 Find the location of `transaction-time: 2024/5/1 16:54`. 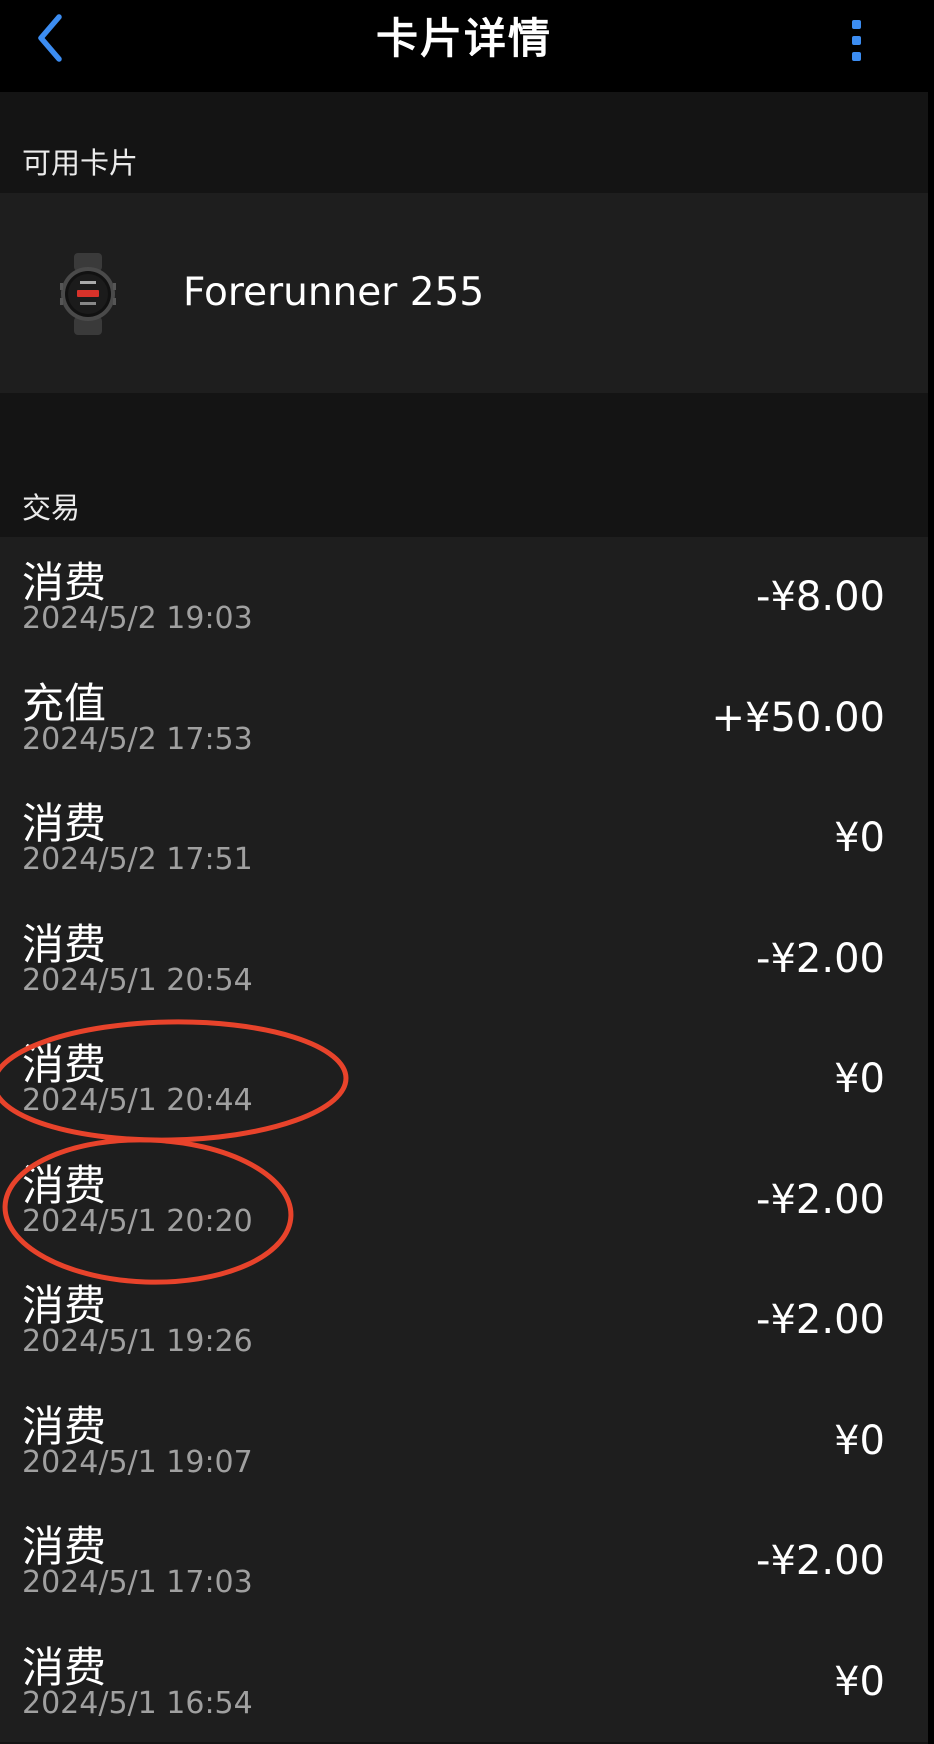

transaction-time: 2024/5/1 16:54 is located at coordinates (137, 1703).